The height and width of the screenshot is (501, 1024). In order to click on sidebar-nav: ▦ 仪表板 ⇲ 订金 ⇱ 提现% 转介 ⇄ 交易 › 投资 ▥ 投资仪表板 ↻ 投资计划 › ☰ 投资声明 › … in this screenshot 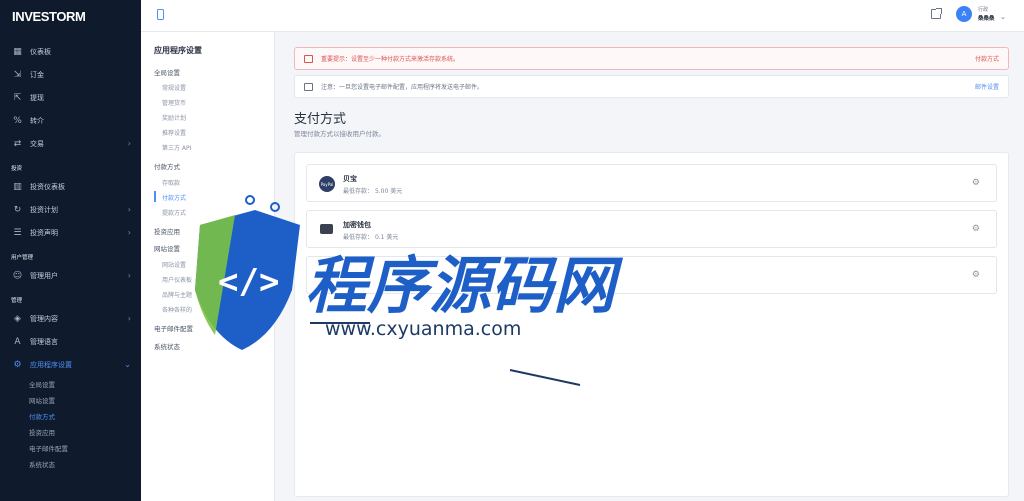, I will do `click(70, 252)`.